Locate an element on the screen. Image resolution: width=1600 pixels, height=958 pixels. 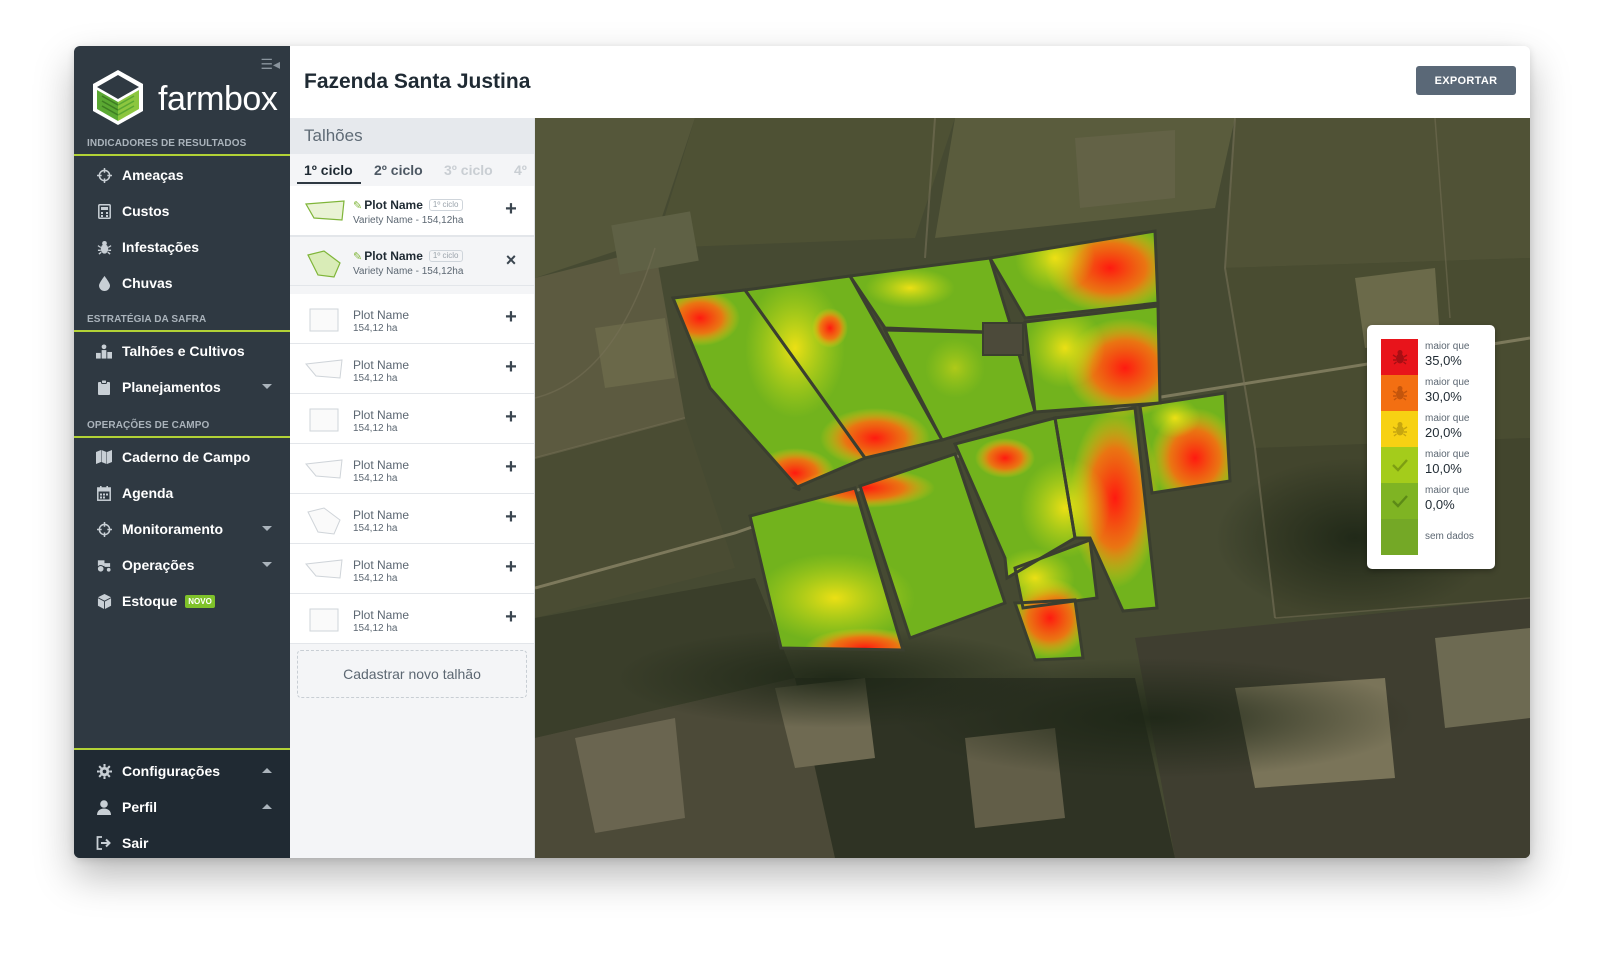
tab-4-ciclo: 4º is located at coordinates (520, 170).